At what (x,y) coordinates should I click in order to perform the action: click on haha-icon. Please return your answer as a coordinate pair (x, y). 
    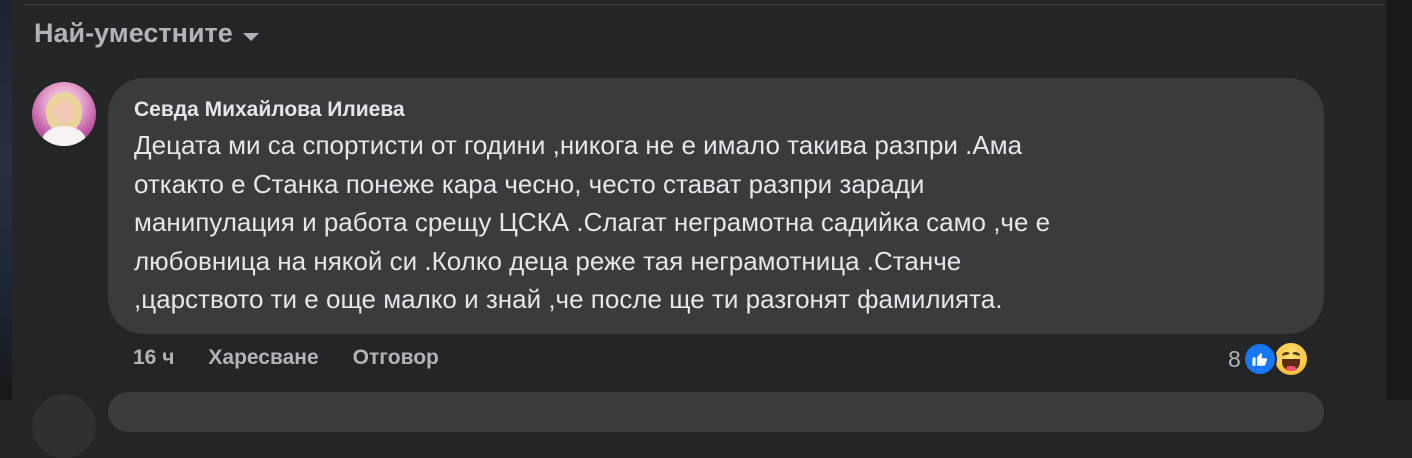
    Looking at the image, I should click on (1290, 359).